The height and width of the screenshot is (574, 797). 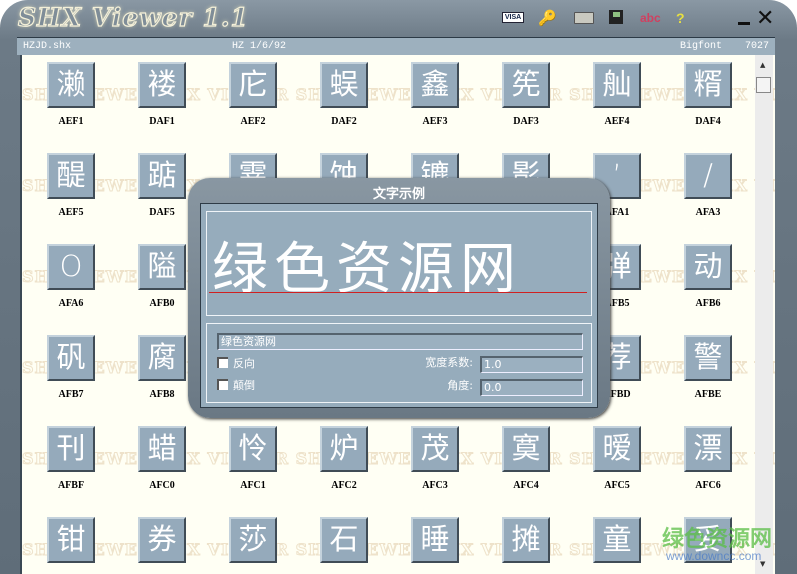 I want to click on glyph-tile: 券, so click(x=162, y=540).